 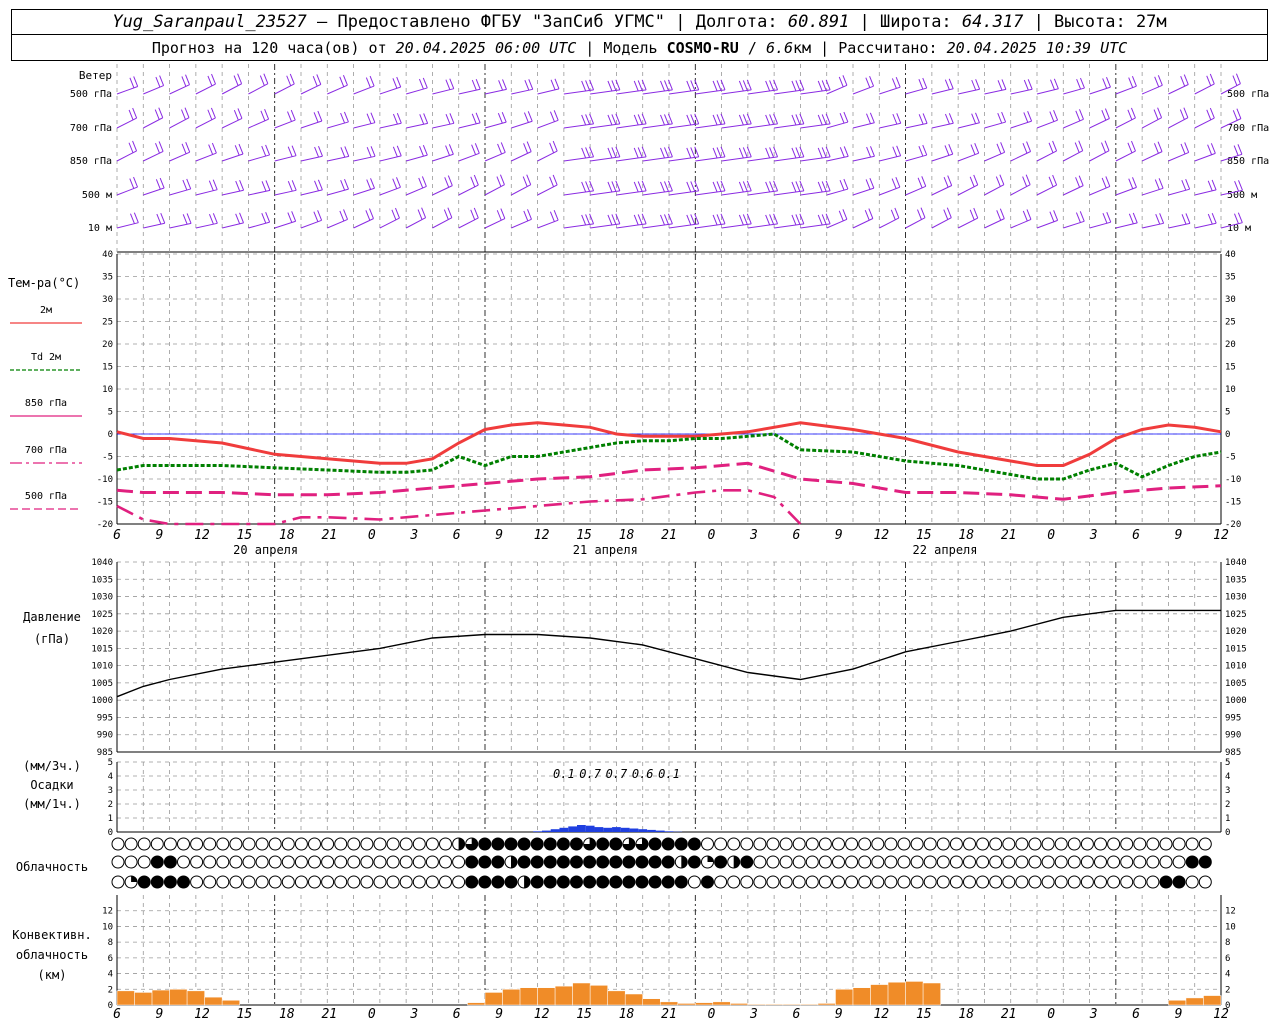 I want to click on wind-level-label: 500 м, so click(x=97, y=195).